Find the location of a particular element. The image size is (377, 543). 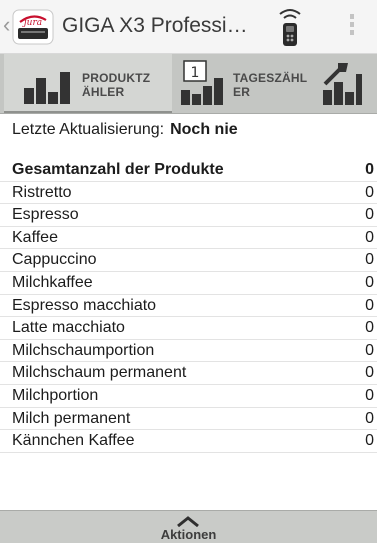

actions-button: Aktionen is located at coordinates (188, 526).